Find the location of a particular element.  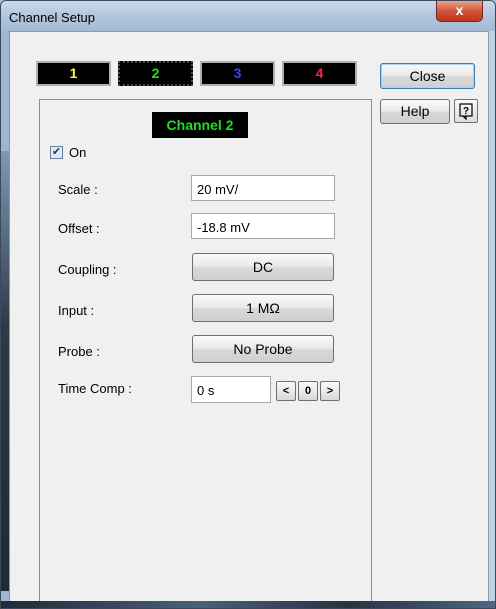

coupling-button: DC is located at coordinates (263, 267).